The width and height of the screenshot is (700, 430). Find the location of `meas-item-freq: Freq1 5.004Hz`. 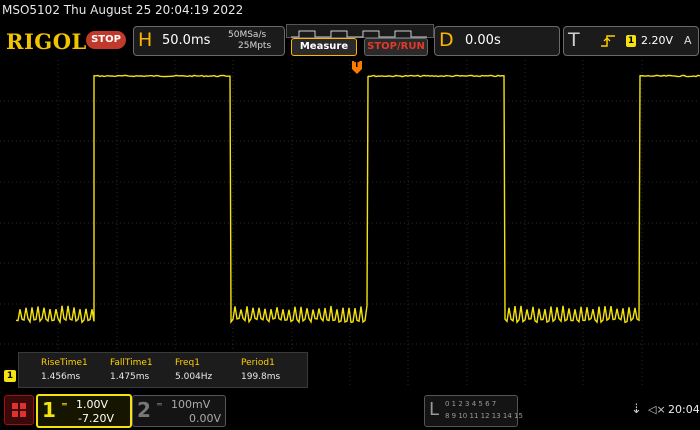

meas-item-freq: Freq1 5.004Hz is located at coordinates (193, 370).